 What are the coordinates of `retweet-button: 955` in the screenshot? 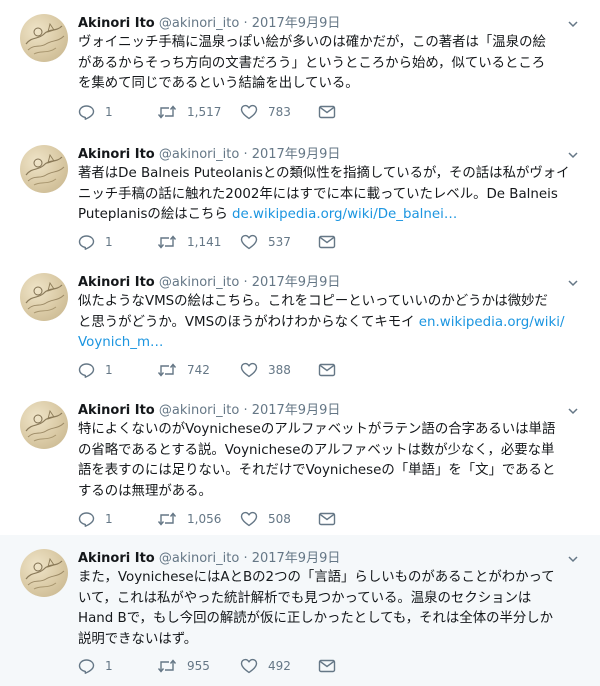 It's located at (183, 666).